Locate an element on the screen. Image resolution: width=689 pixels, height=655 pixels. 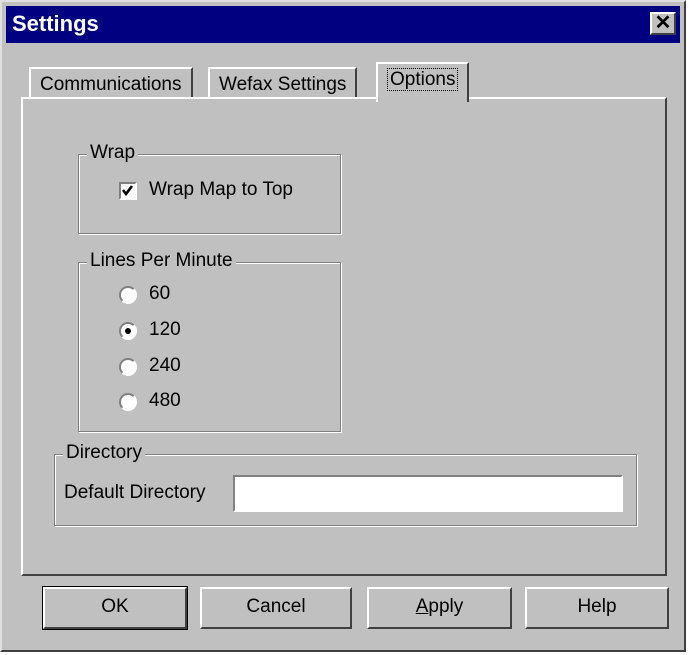
radio-selected-dot is located at coordinates (128, 331).